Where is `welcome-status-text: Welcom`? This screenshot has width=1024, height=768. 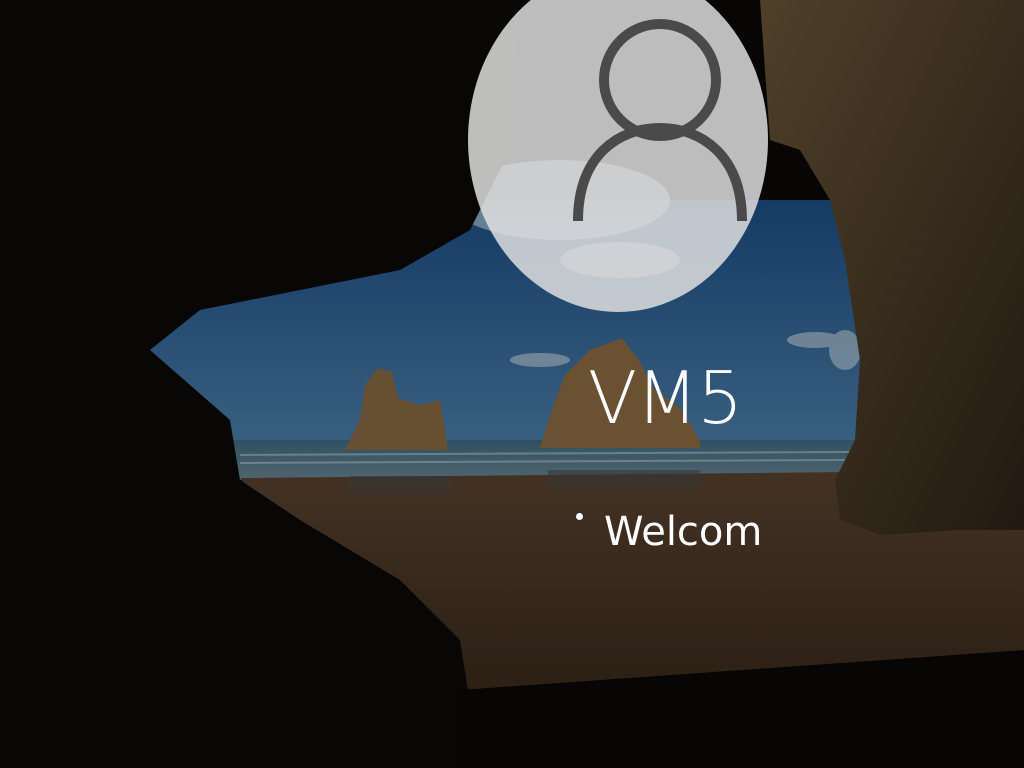
welcome-status-text: Welcom is located at coordinates (683, 532).